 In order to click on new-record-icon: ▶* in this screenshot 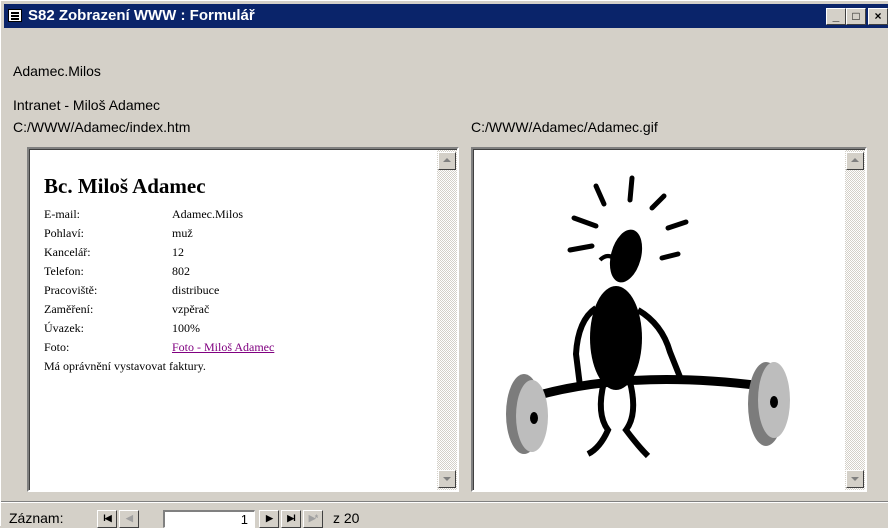, I will do `click(313, 518)`.